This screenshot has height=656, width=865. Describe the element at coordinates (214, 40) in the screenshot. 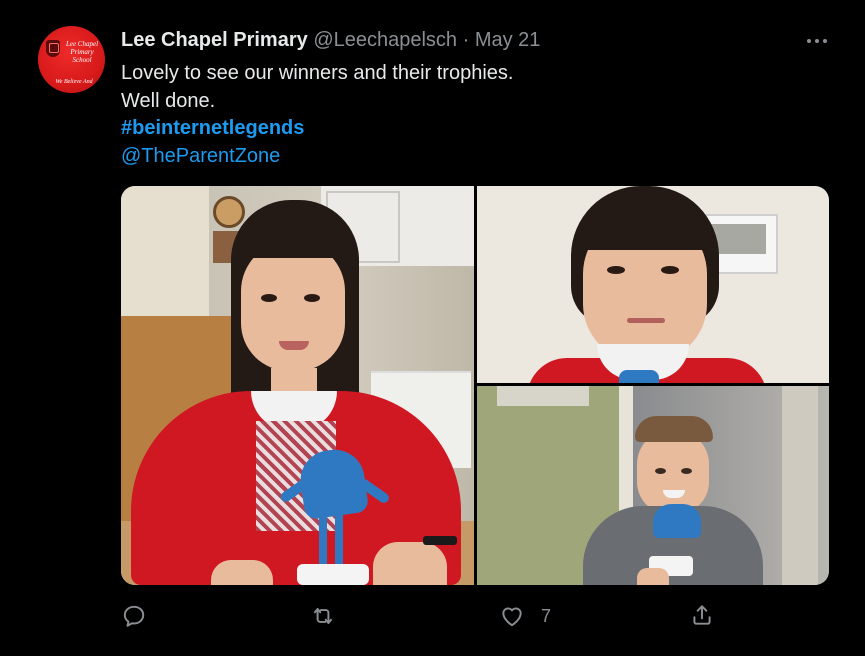

I see `author-name: Lee Chapel Primary` at that location.